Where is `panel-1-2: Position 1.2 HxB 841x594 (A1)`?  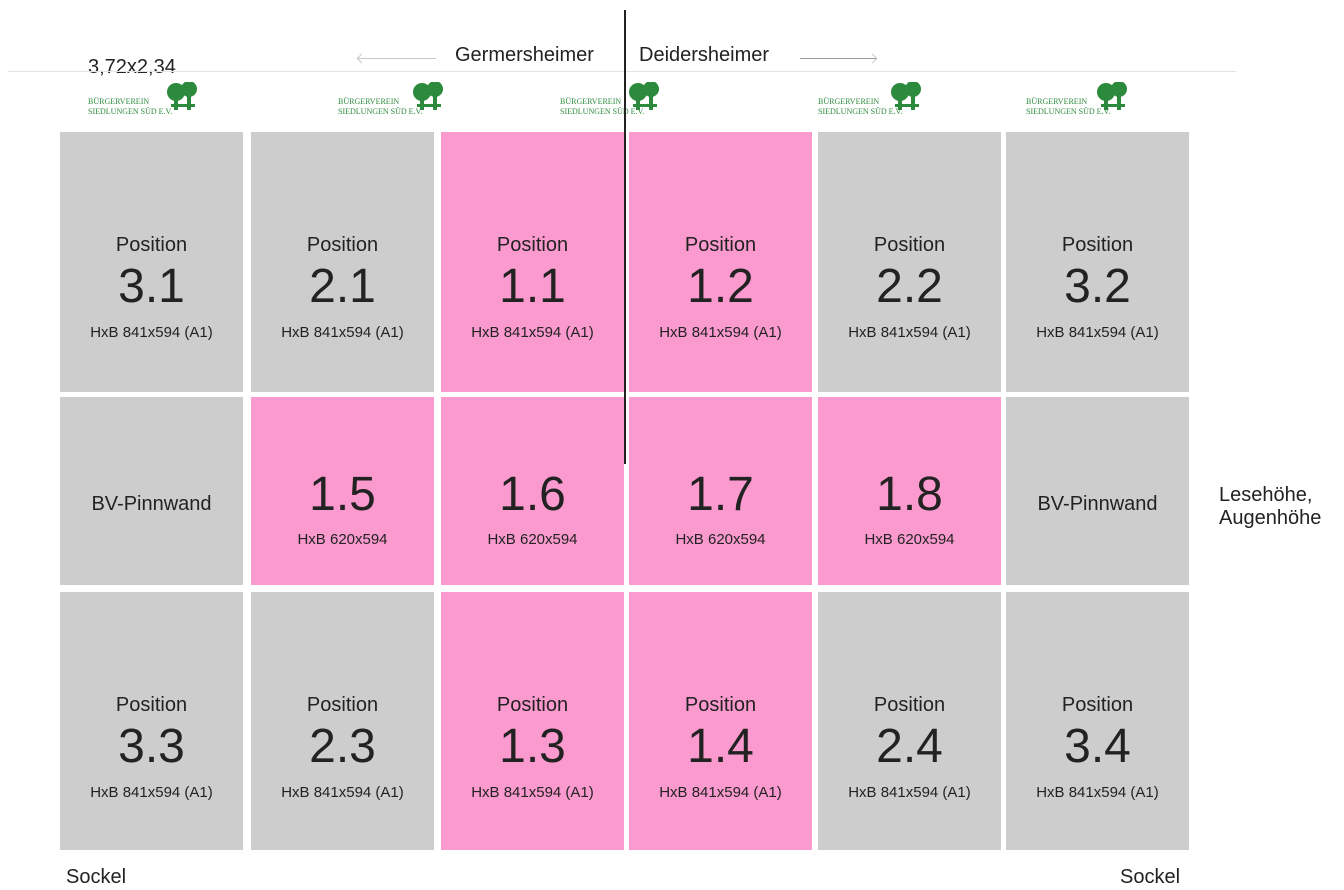
panel-1-2: Position 1.2 HxB 841x594 (A1) is located at coordinates (720, 262).